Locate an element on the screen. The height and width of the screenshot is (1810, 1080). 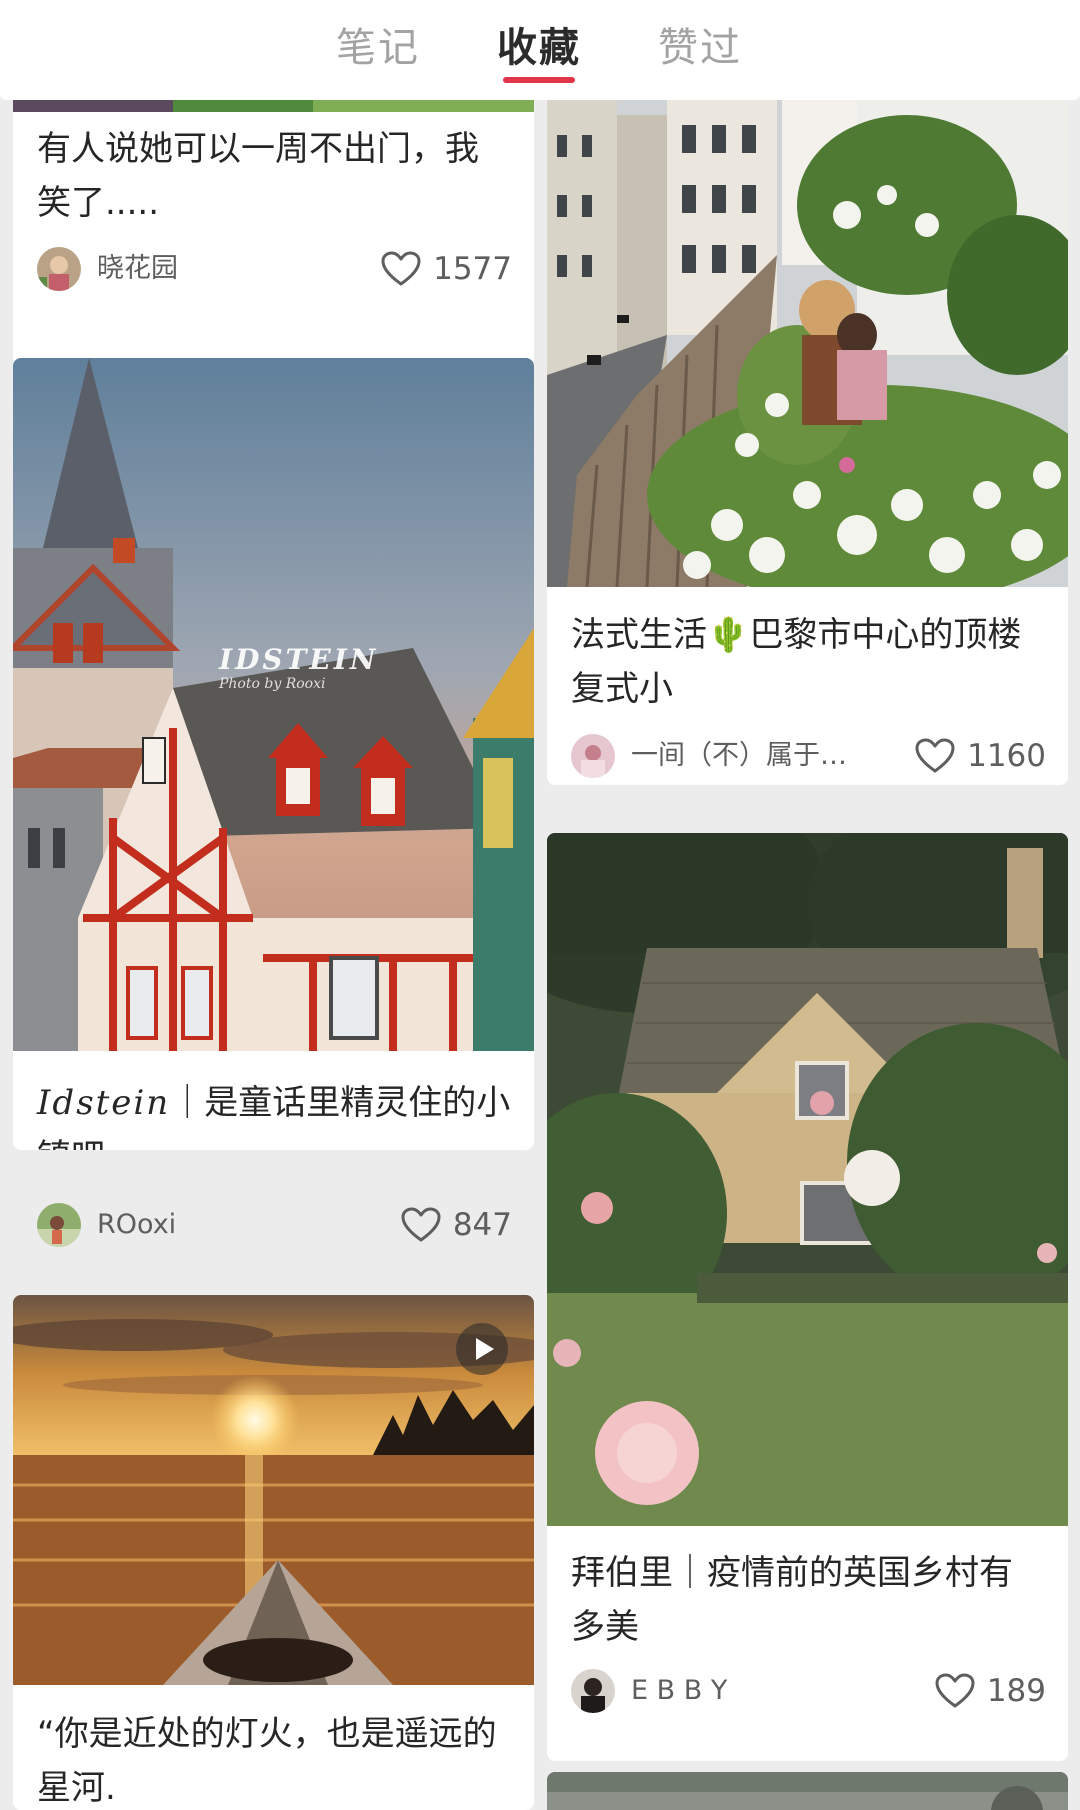
tab-notes: 笔记 is located at coordinates (378, 48).